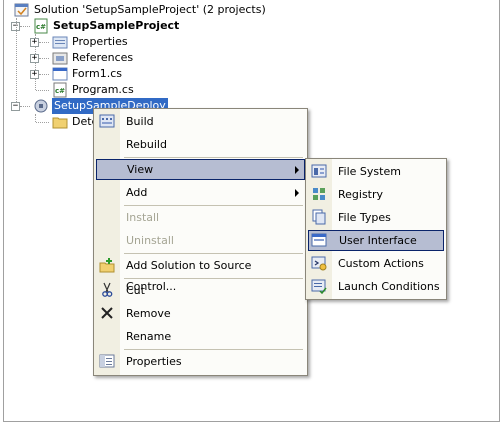 This screenshot has width=502, height=425. What do you see at coordinates (97, 73) in the screenshot?
I see `form1-label: Form1.cs` at bounding box center [97, 73].